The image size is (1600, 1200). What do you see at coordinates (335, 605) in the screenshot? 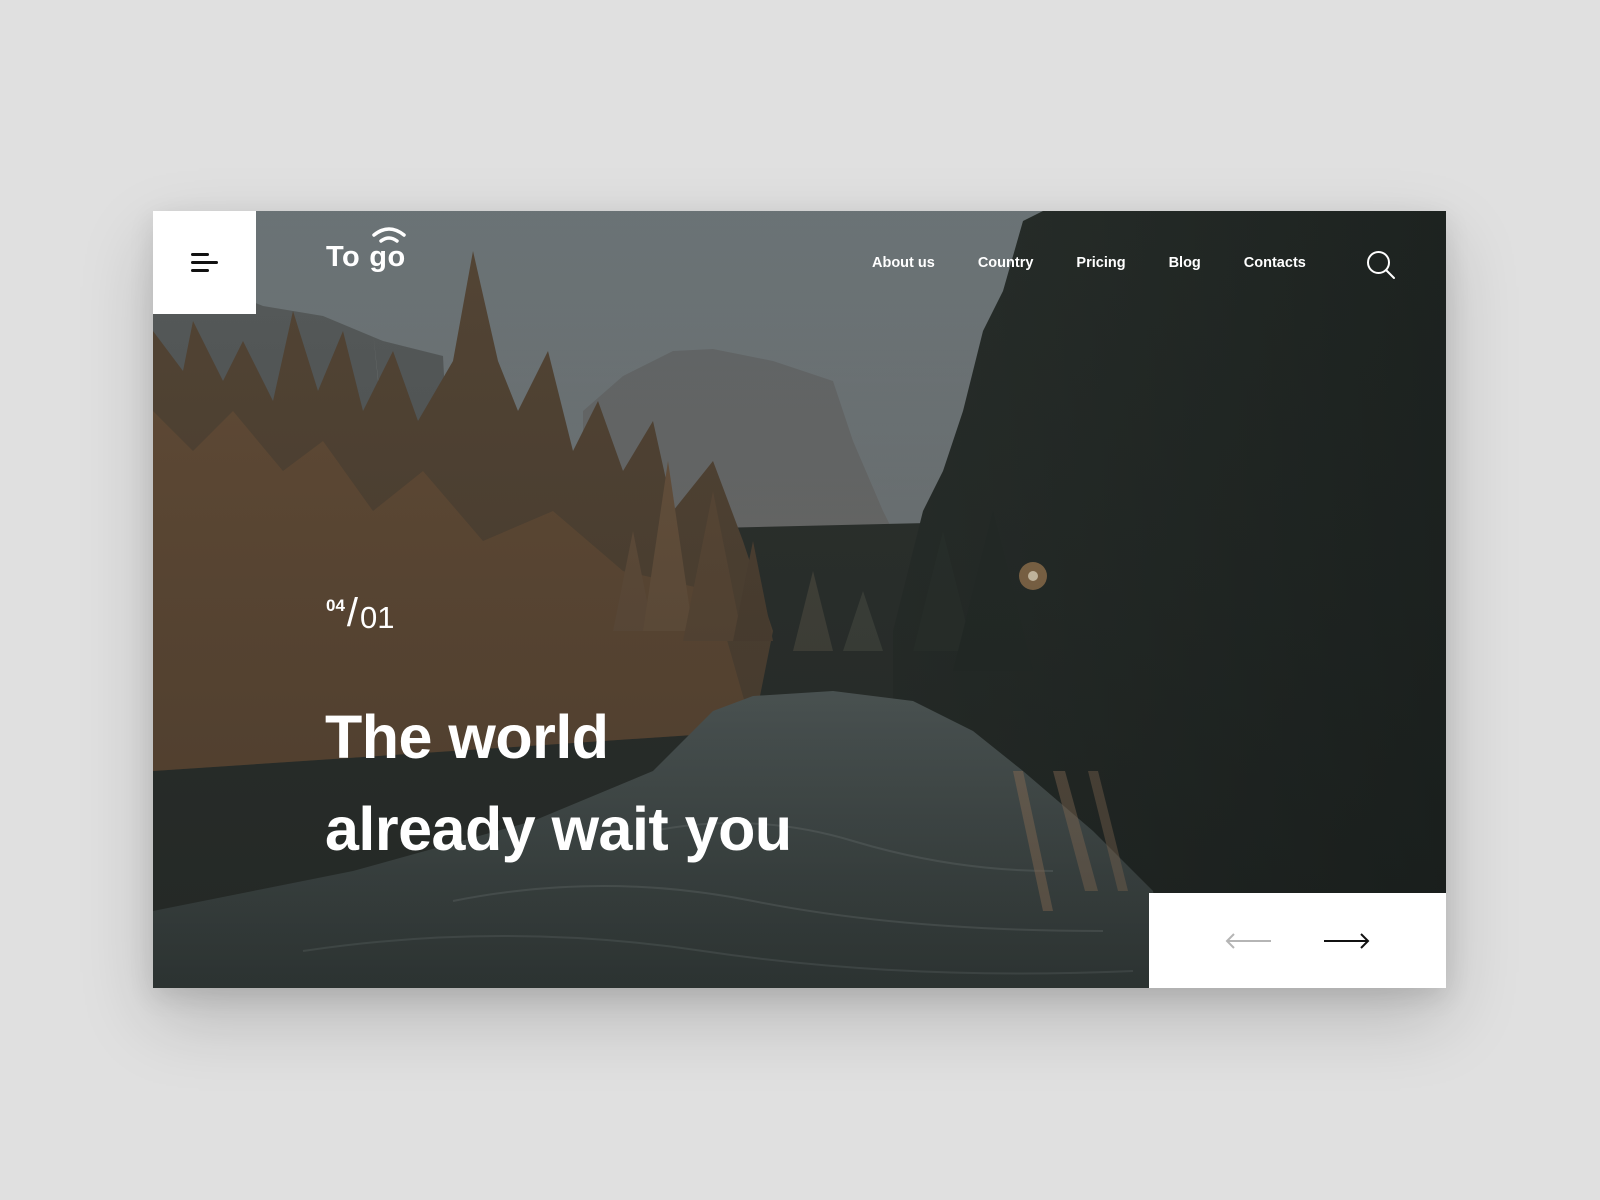
I see `slide-total: 04` at bounding box center [335, 605].